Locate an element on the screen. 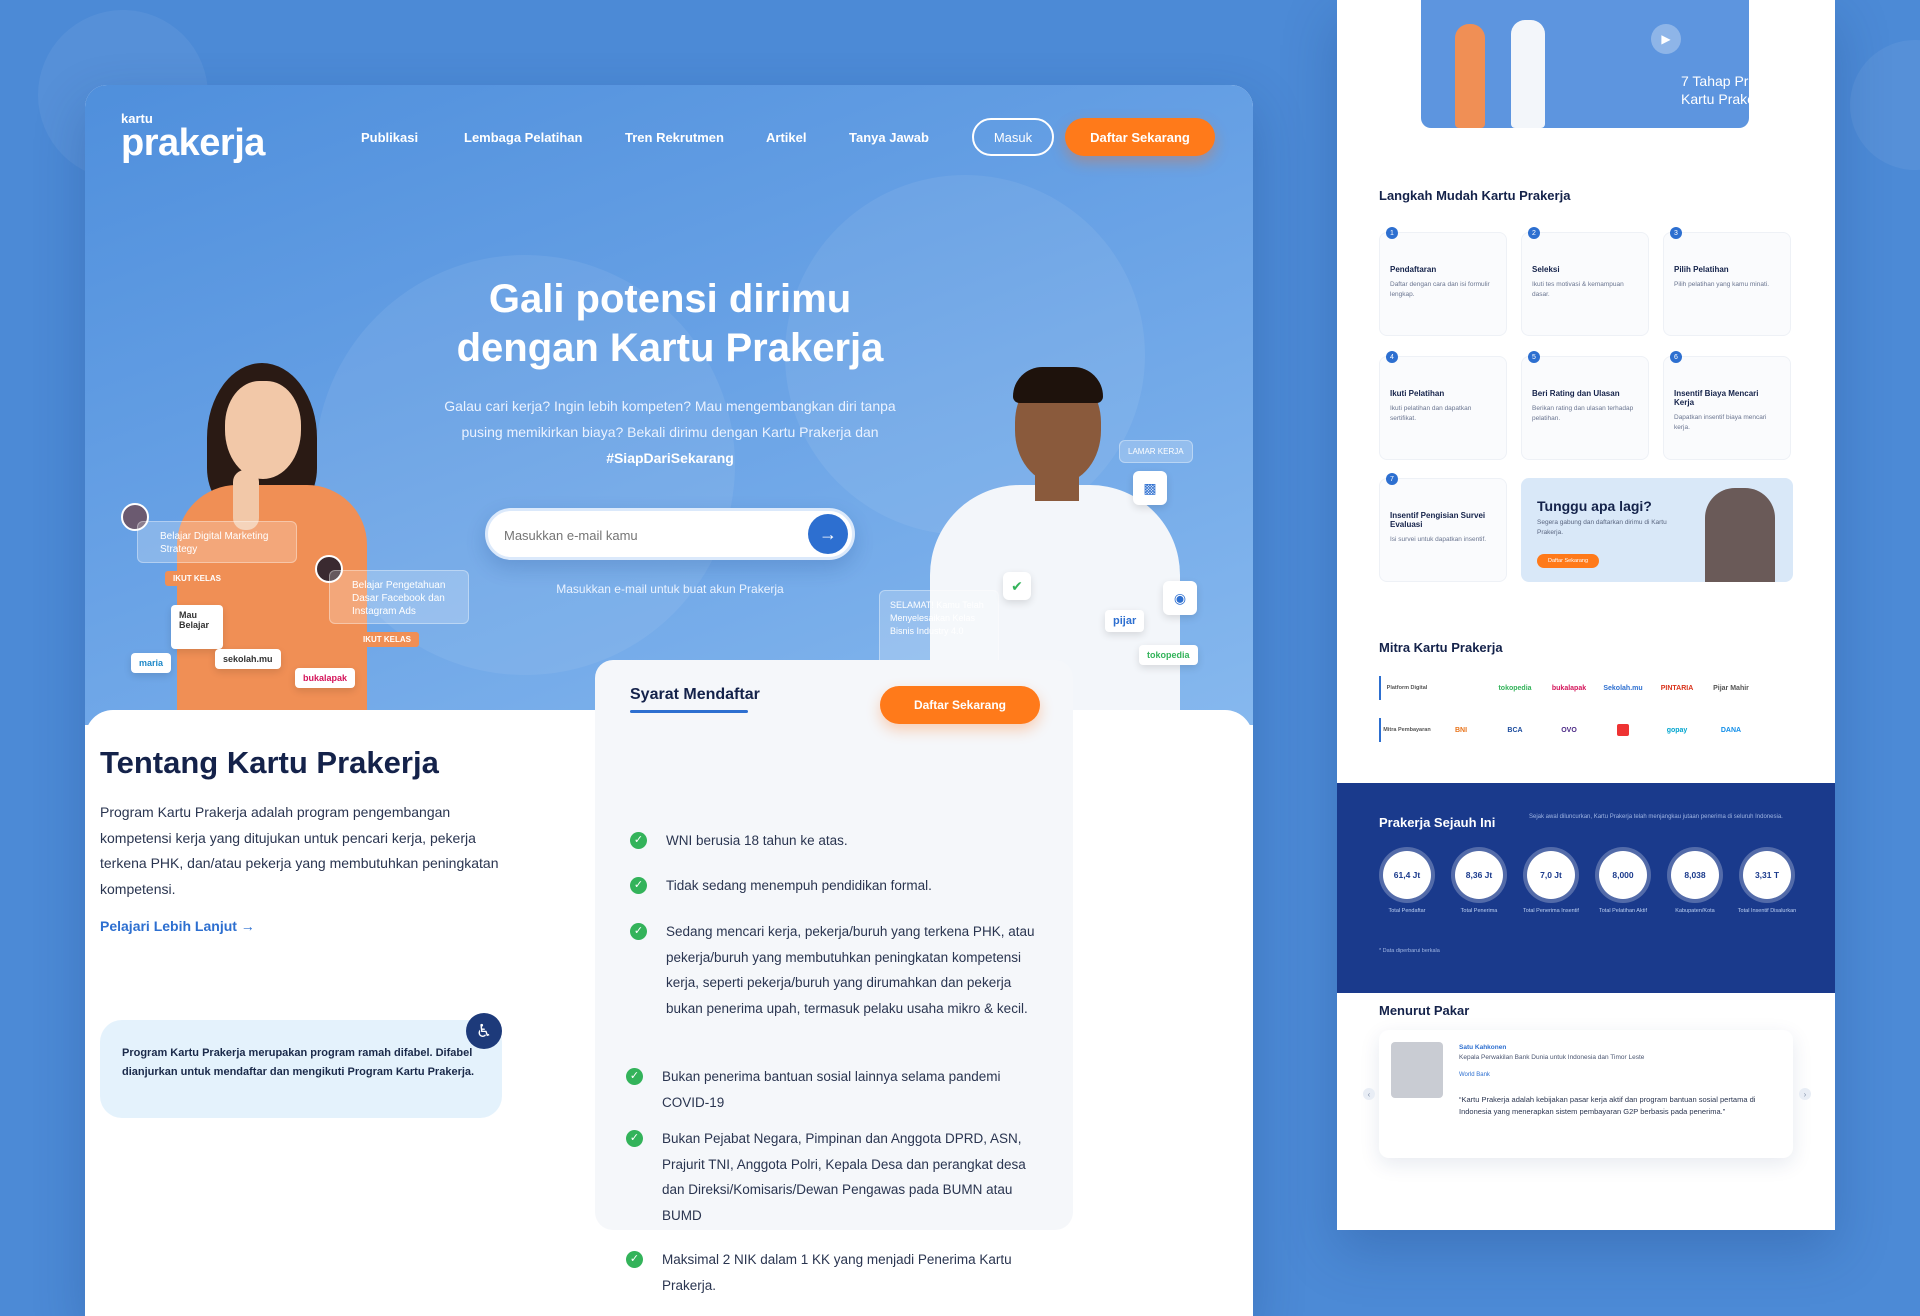  stats-footnote: * Data diperbarui berkala is located at coordinates (1409, 951).